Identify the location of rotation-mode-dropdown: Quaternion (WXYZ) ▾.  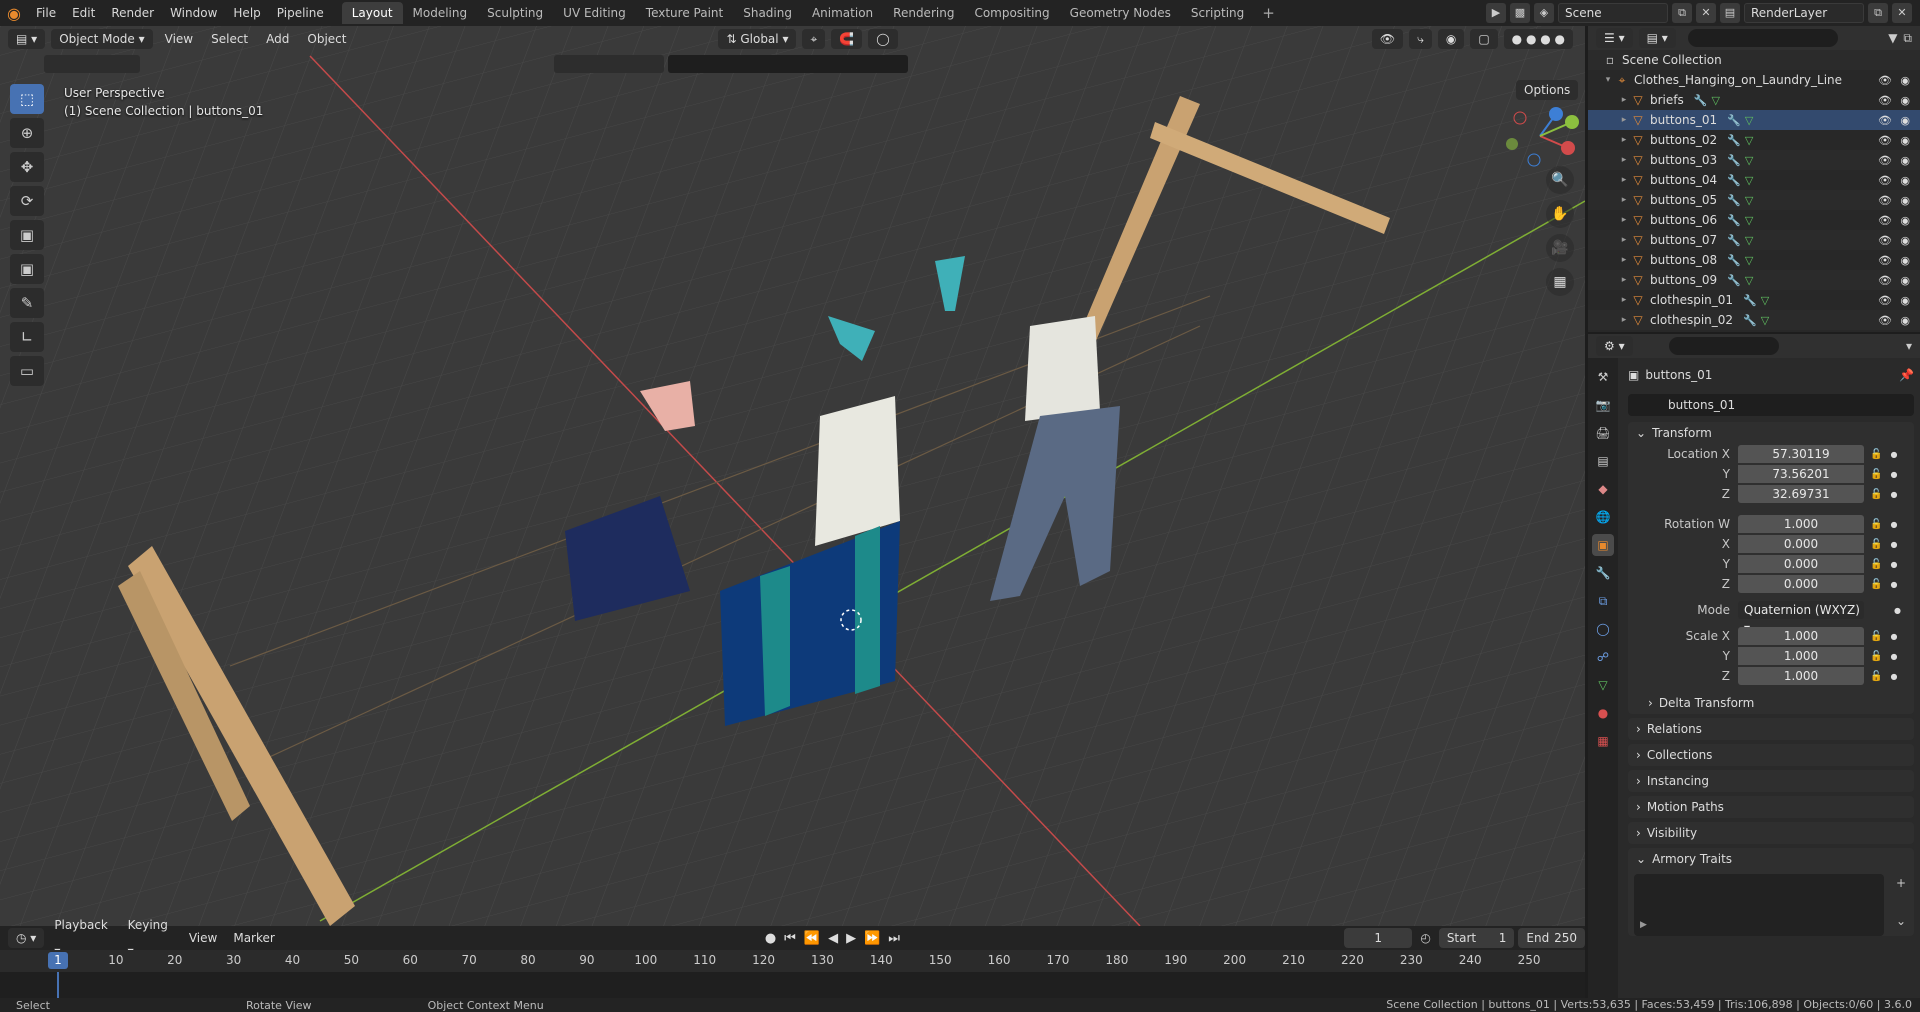
(1801, 618).